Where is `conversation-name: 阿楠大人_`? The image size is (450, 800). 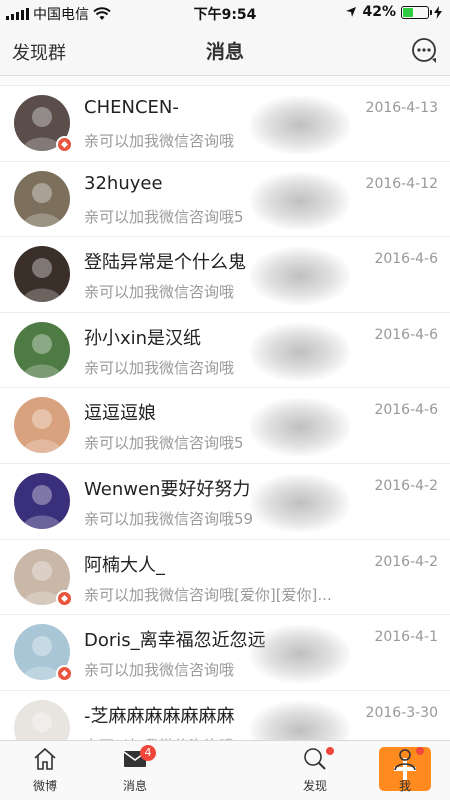
conversation-name: 阿楠大人_ is located at coordinates (124, 565).